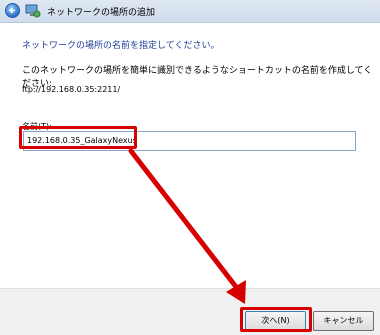 The height and width of the screenshot is (335, 380). I want to click on title-bar: ネットワークの場所の追加, so click(190, 11).